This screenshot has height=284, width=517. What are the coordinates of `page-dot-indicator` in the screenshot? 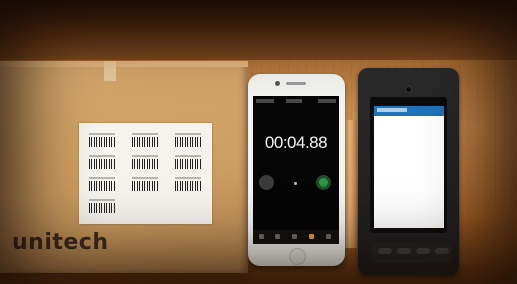 It's located at (295, 183).